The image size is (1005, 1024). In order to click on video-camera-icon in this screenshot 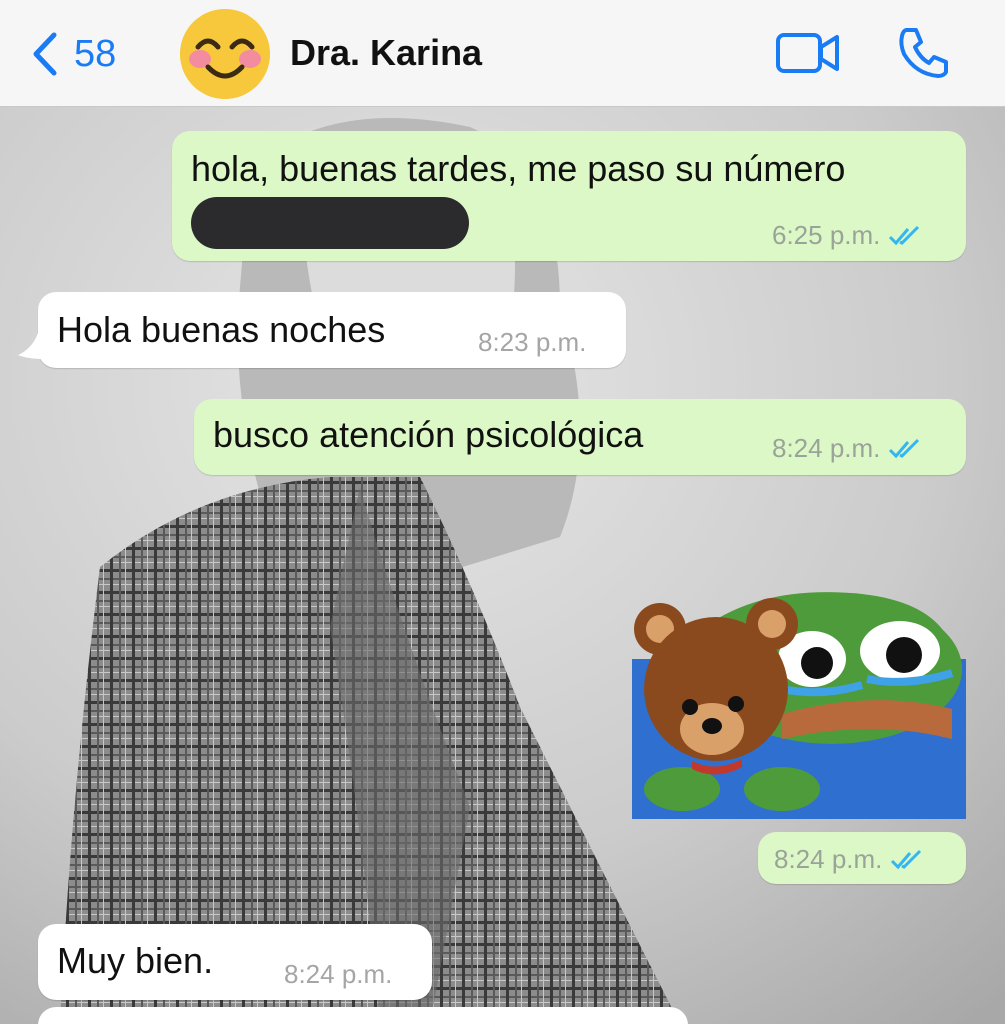, I will do `click(807, 53)`.